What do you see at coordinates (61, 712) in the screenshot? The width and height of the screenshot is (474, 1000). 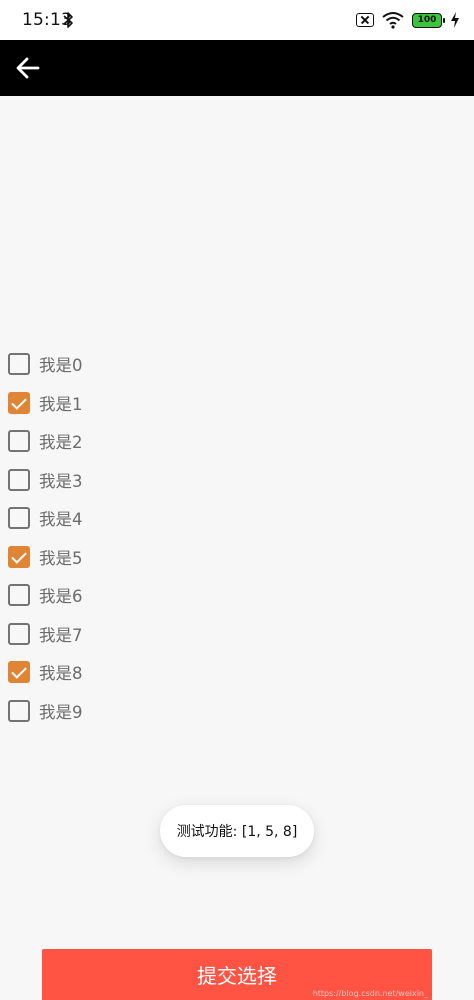 I see `checkbox-label: 我是9` at bounding box center [61, 712].